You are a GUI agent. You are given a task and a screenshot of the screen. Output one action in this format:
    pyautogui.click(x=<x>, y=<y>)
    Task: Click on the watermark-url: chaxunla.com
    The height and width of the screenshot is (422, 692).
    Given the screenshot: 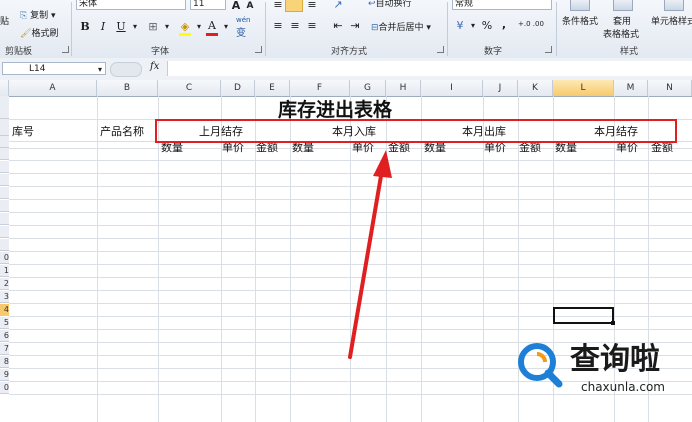 What is the action you would take?
    pyautogui.click(x=623, y=387)
    